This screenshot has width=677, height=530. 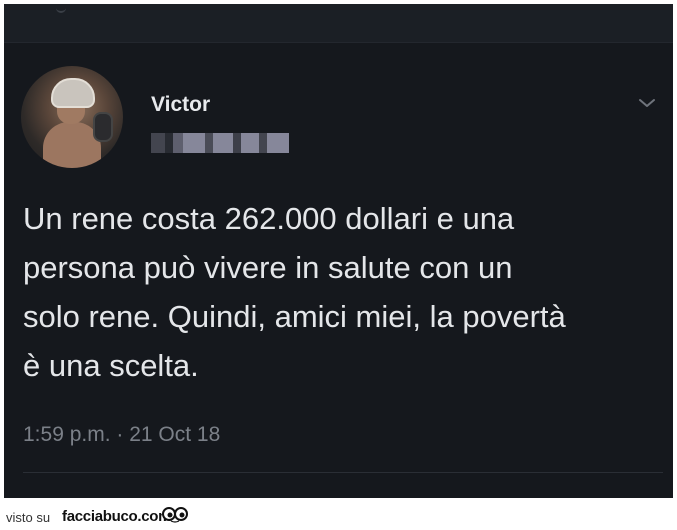 I want to click on tweet-text-line: è una scelta., so click(x=111, y=365).